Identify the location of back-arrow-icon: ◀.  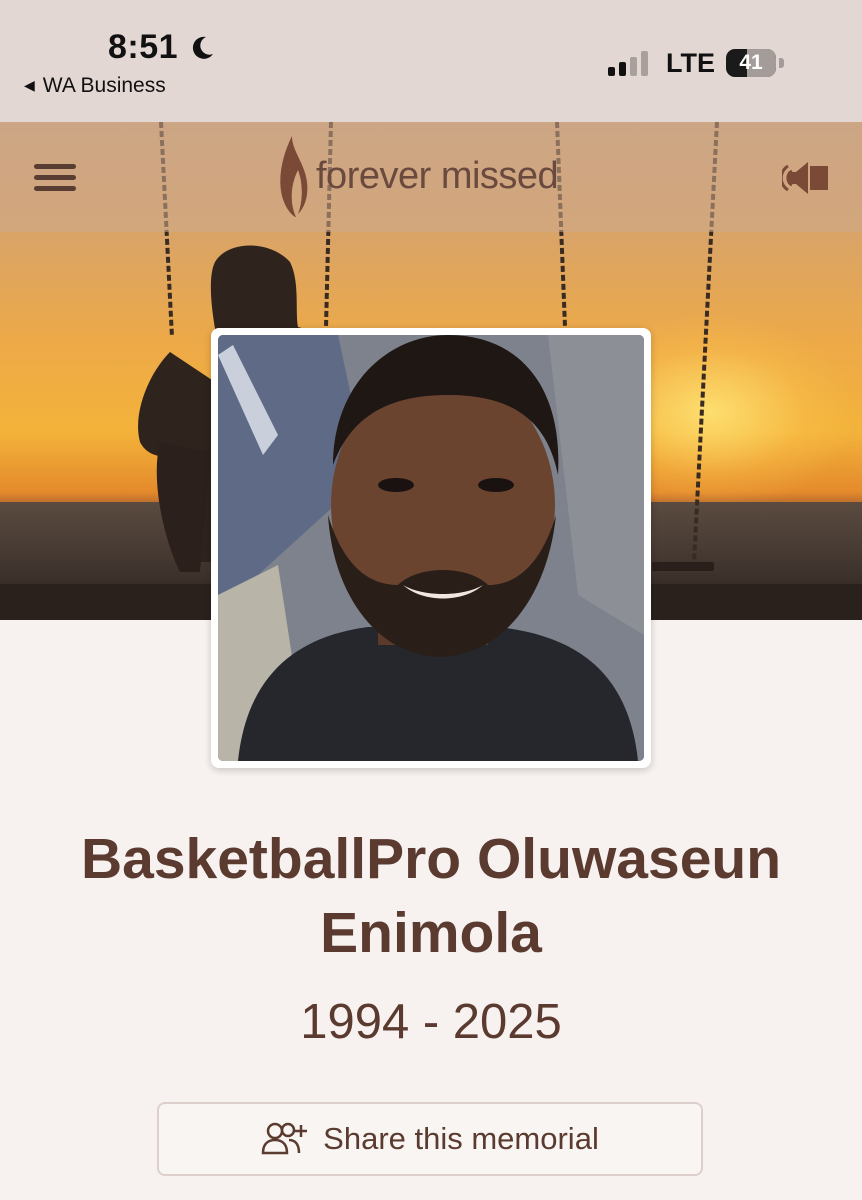
(29, 85).